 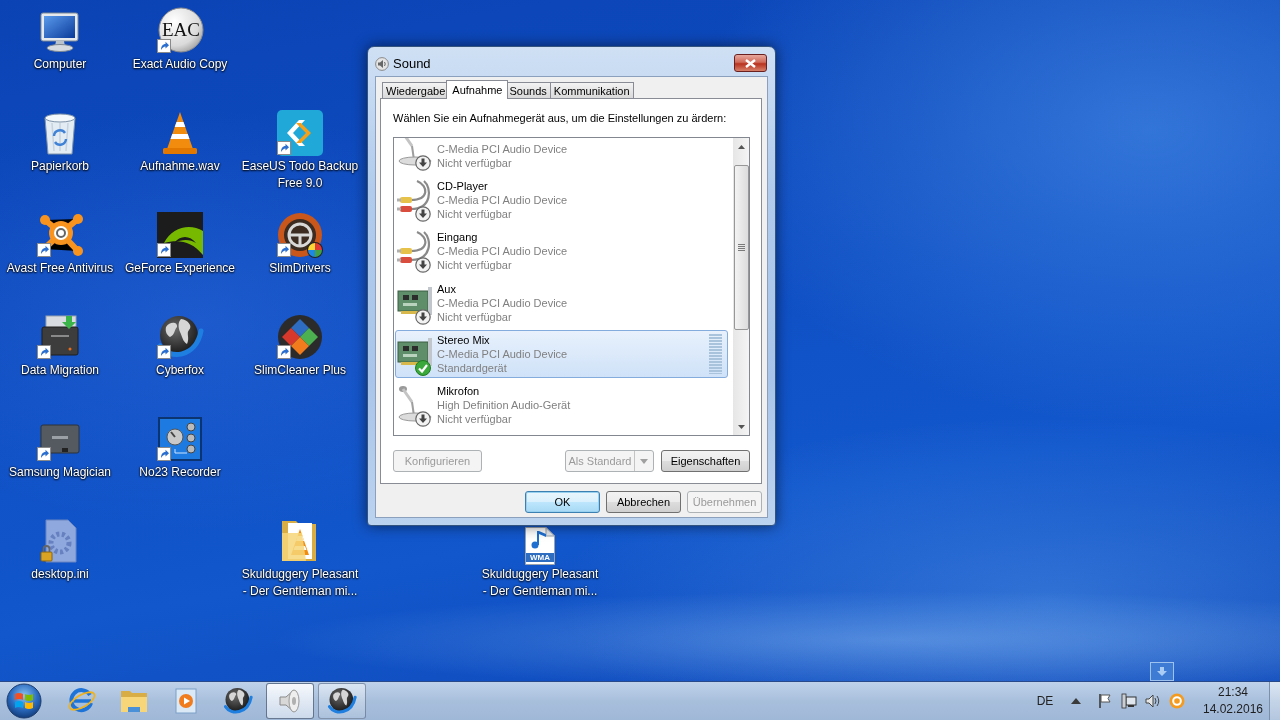 What do you see at coordinates (1162, 671) in the screenshot?
I see `down-arrow-tile-icon` at bounding box center [1162, 671].